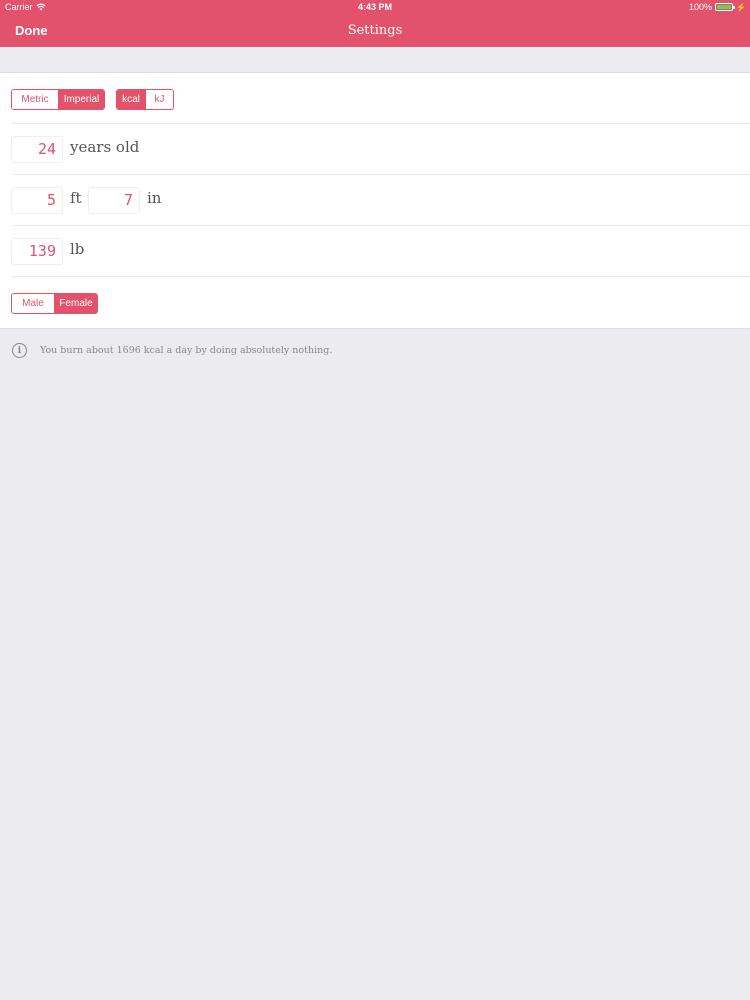 The image size is (750, 1000). What do you see at coordinates (105, 147) in the screenshot?
I see `age-unit-label: years old` at bounding box center [105, 147].